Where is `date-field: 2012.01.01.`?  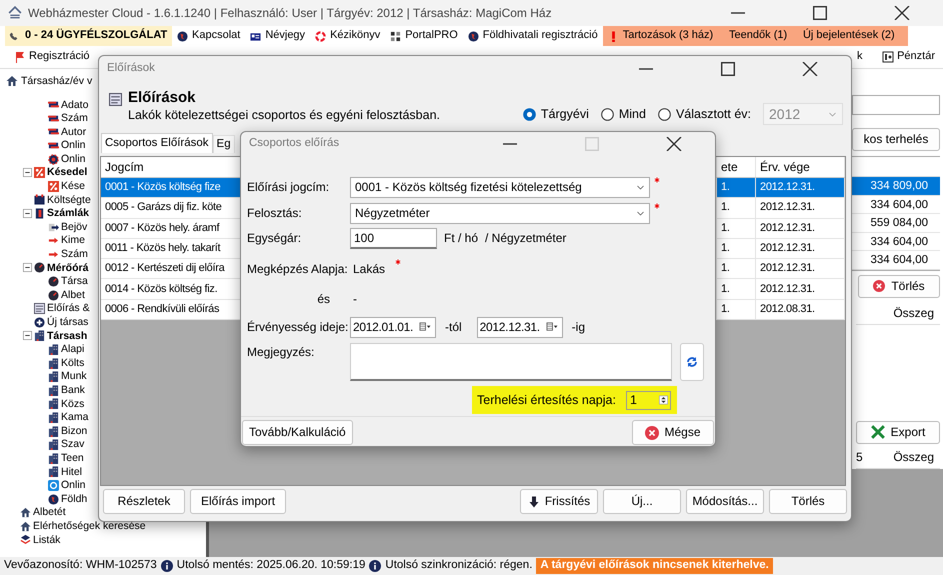
date-field: 2012.01.01. is located at coordinates (393, 327).